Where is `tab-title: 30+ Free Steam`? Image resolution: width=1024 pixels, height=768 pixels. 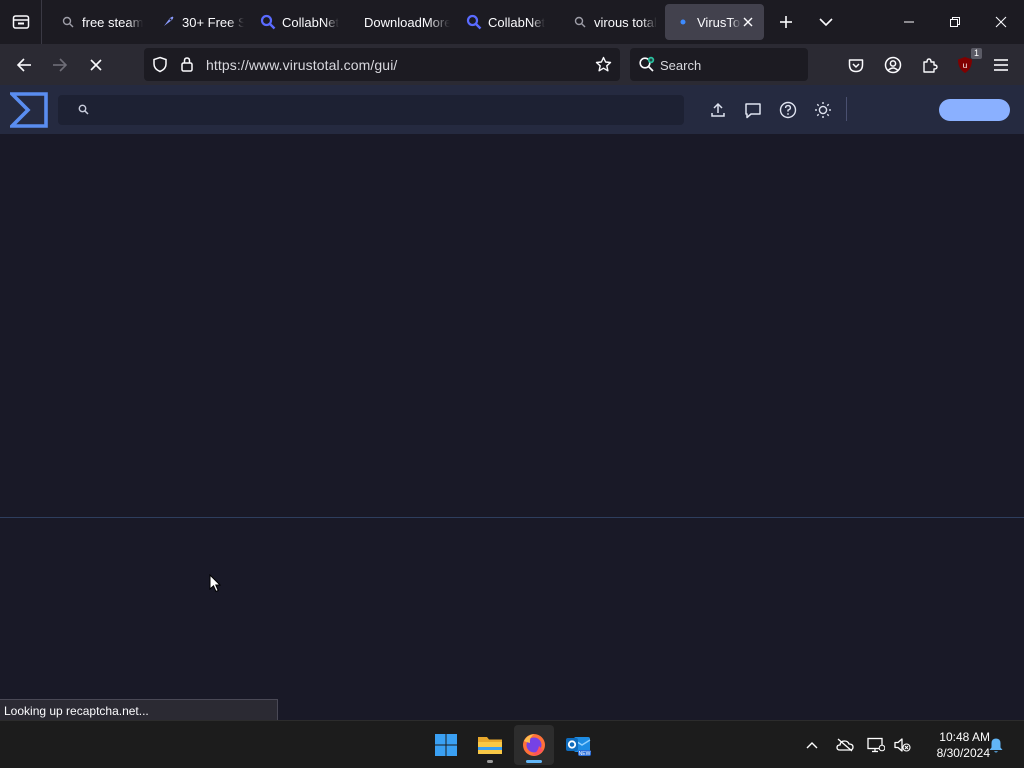 tab-title: 30+ Free Steam is located at coordinates (213, 22).